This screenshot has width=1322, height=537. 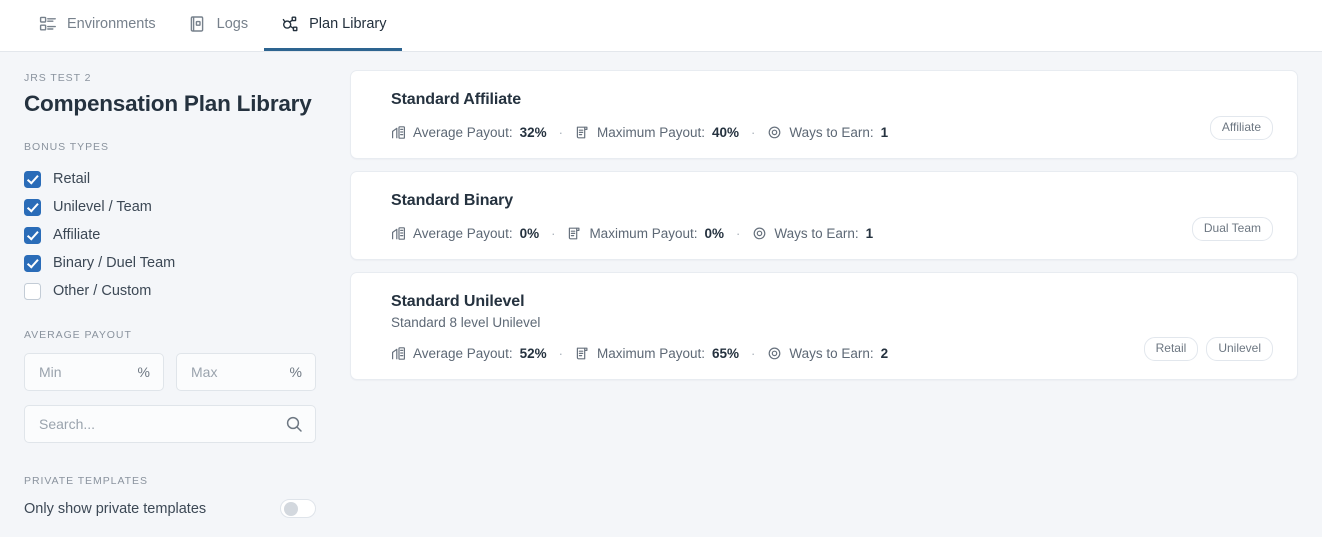 I want to click on maximum-payout-value: 0%, so click(x=714, y=233).